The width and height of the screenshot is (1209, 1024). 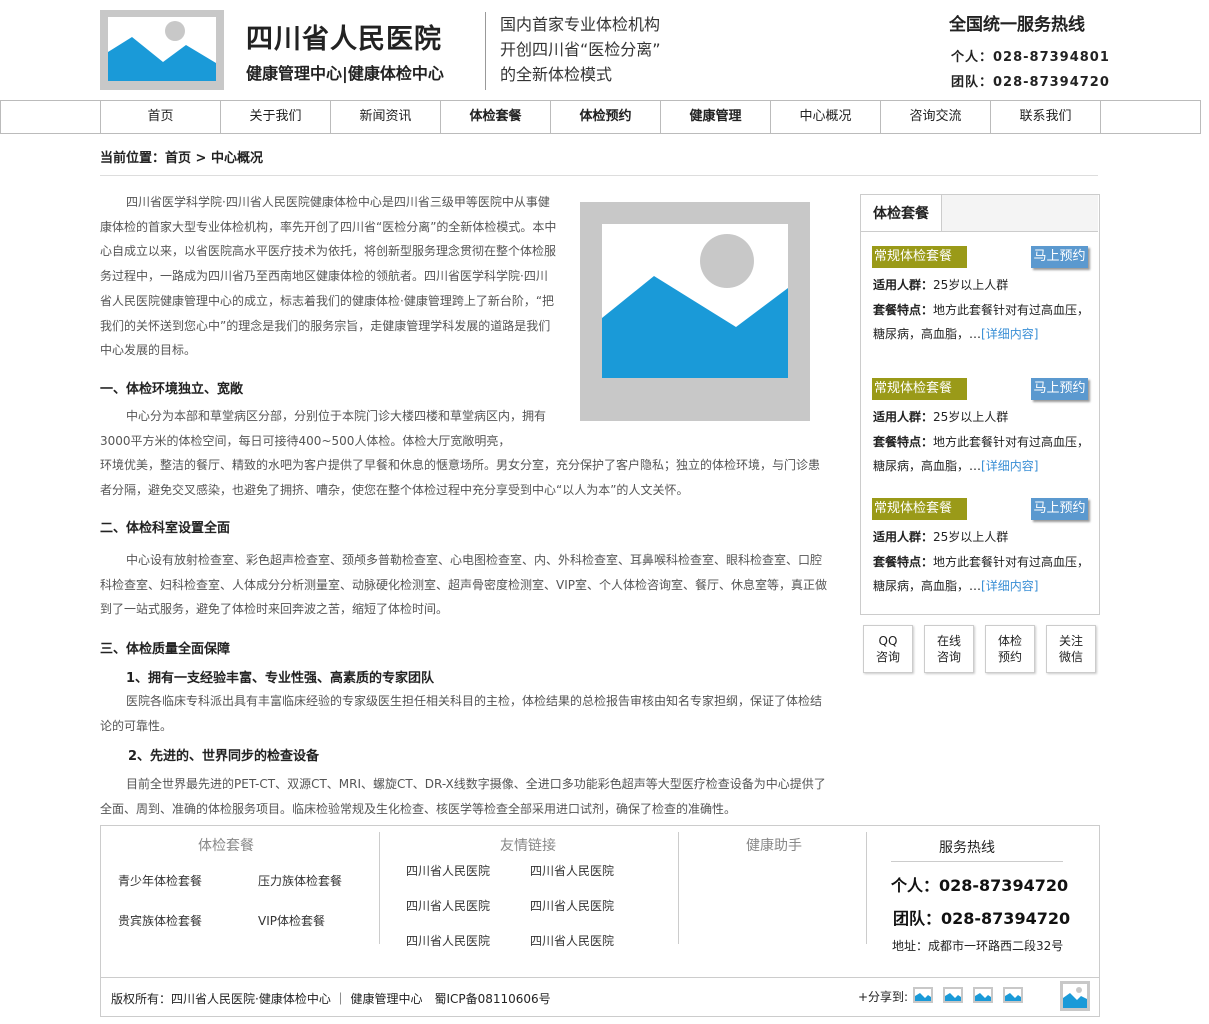 I want to click on hotline-underline, so click(x=977, y=861).